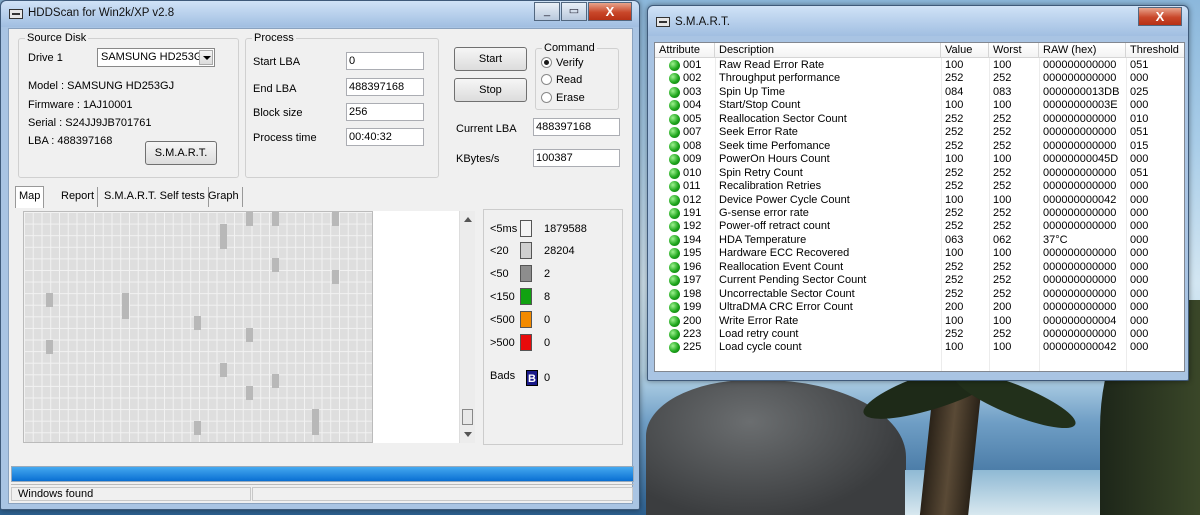 The height and width of the screenshot is (515, 1200). I want to click on radio-selected-icon, so click(546, 62).